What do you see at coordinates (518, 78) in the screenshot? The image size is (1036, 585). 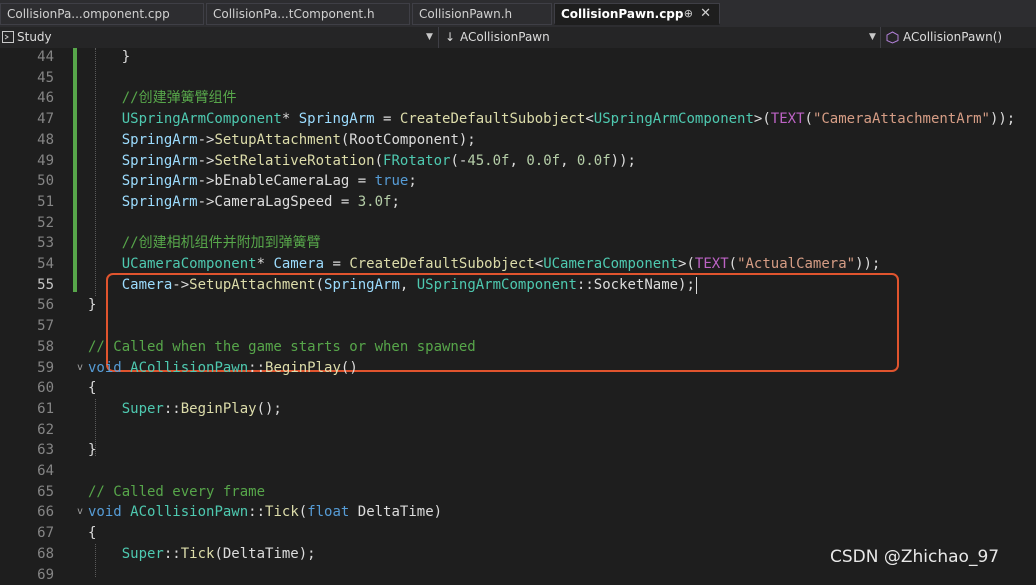 I see `code-line: 45` at bounding box center [518, 78].